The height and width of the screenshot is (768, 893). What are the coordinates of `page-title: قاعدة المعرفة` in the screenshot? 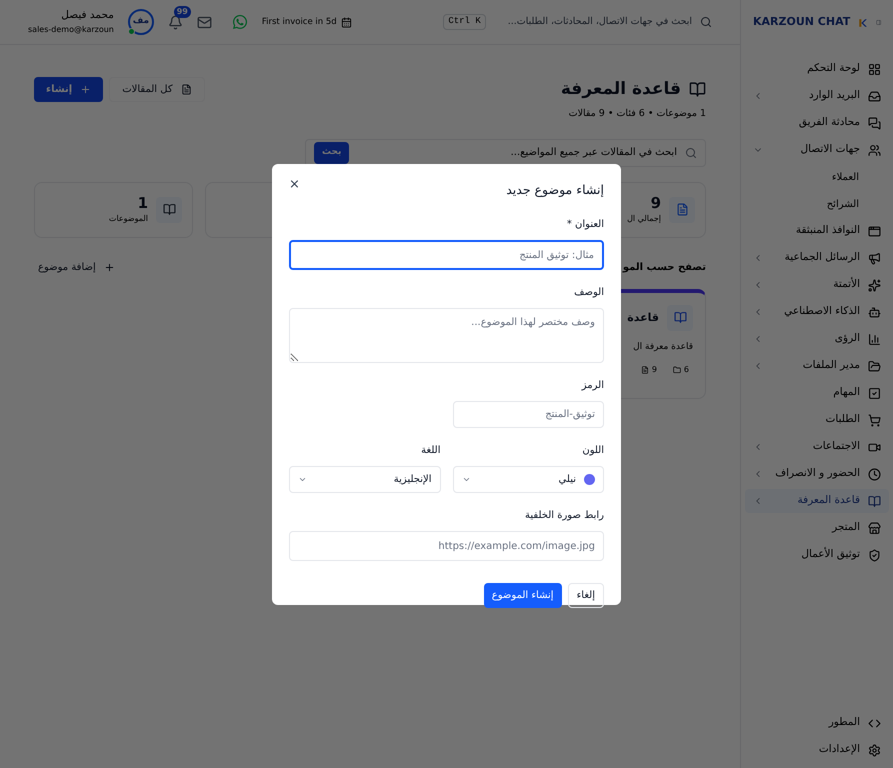 It's located at (620, 89).